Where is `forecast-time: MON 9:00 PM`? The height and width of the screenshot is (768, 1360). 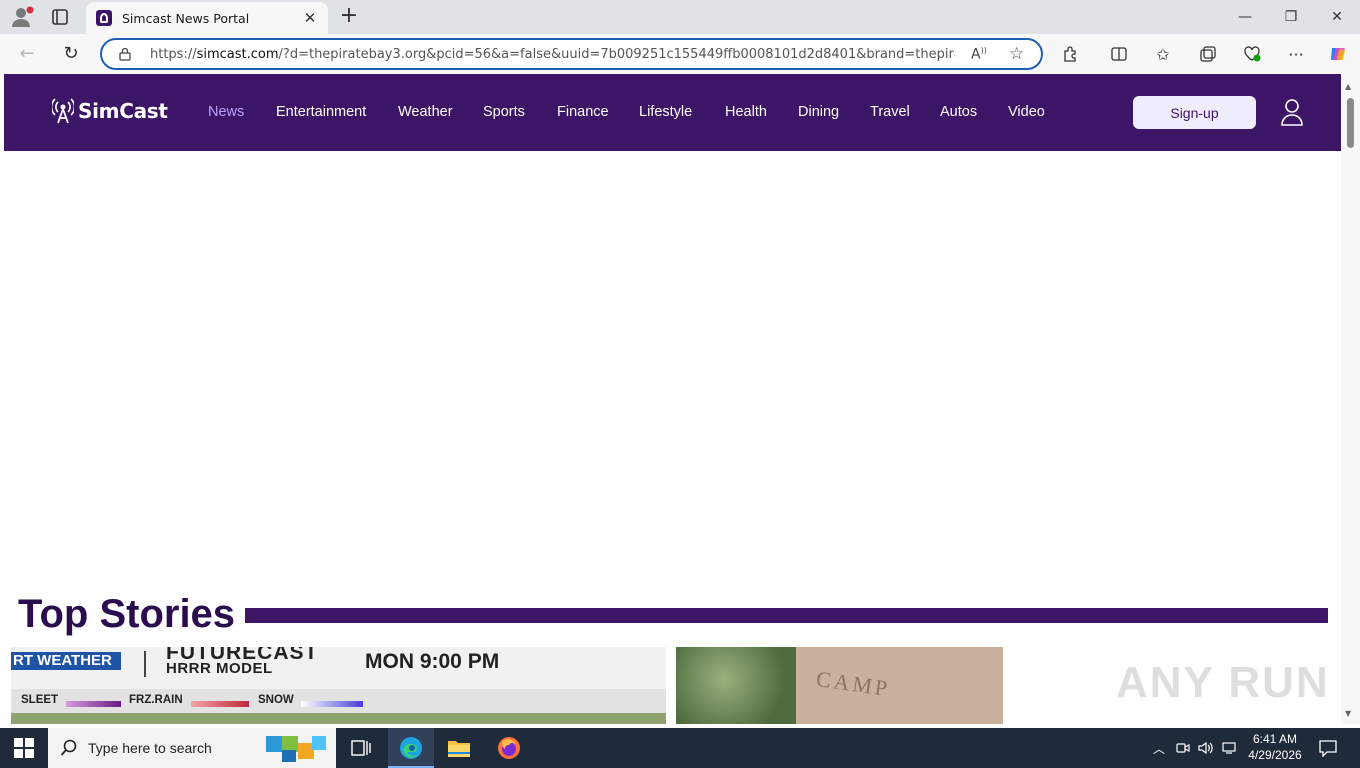
forecast-time: MON 9:00 PM is located at coordinates (432, 661).